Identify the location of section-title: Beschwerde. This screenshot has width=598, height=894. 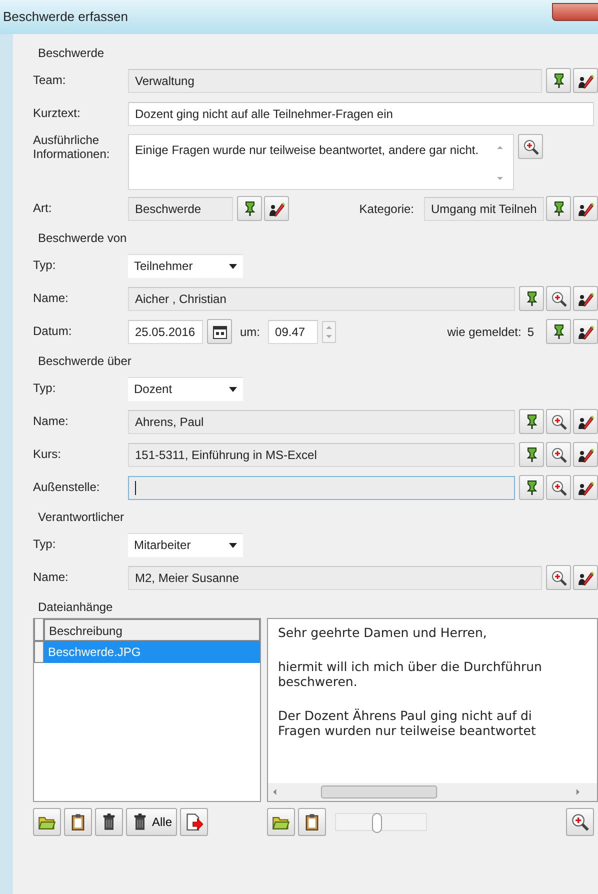
(71, 53).